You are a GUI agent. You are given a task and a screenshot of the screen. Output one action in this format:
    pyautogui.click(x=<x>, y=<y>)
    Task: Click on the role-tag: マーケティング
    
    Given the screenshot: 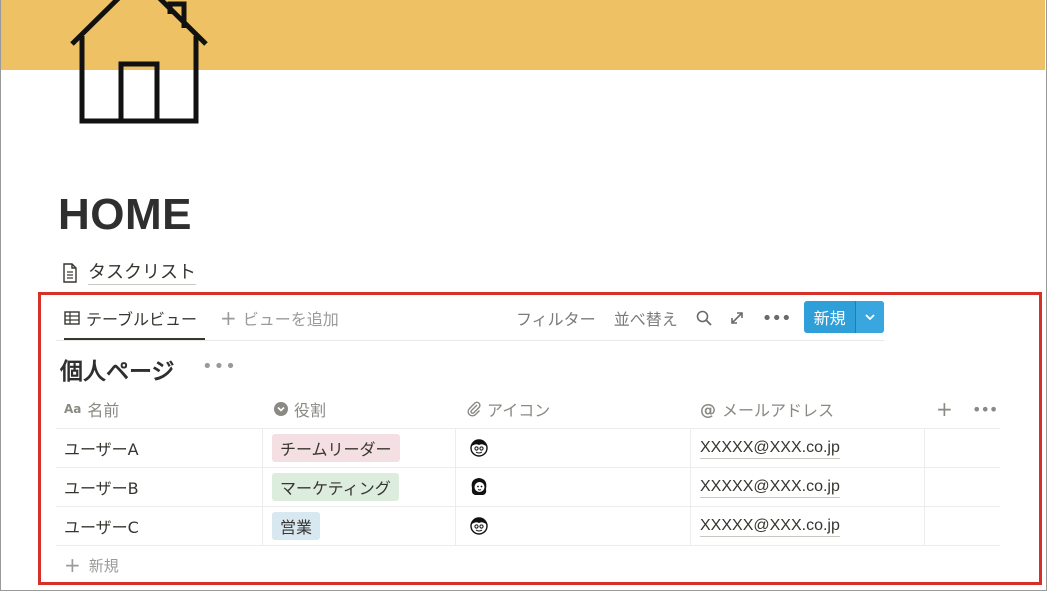 What is the action you would take?
    pyautogui.click(x=335, y=487)
    